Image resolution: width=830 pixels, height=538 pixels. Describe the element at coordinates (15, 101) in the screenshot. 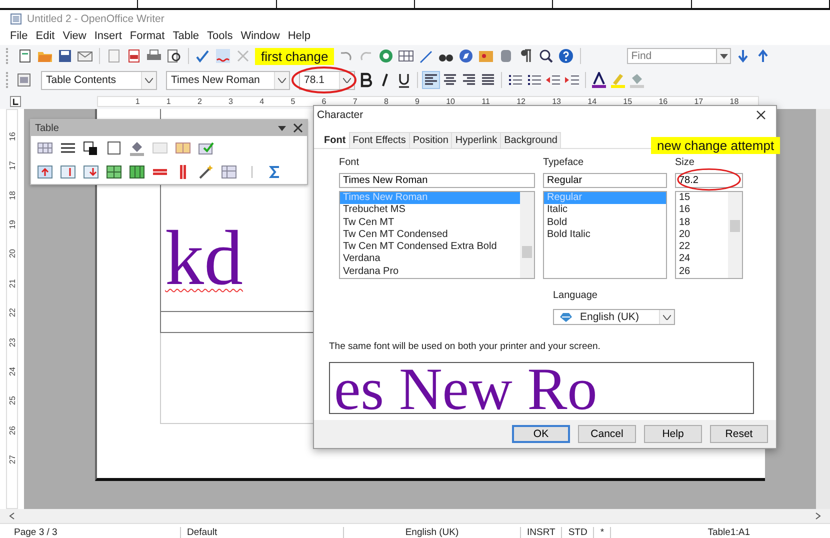

I see `tab-stop-icon` at that location.